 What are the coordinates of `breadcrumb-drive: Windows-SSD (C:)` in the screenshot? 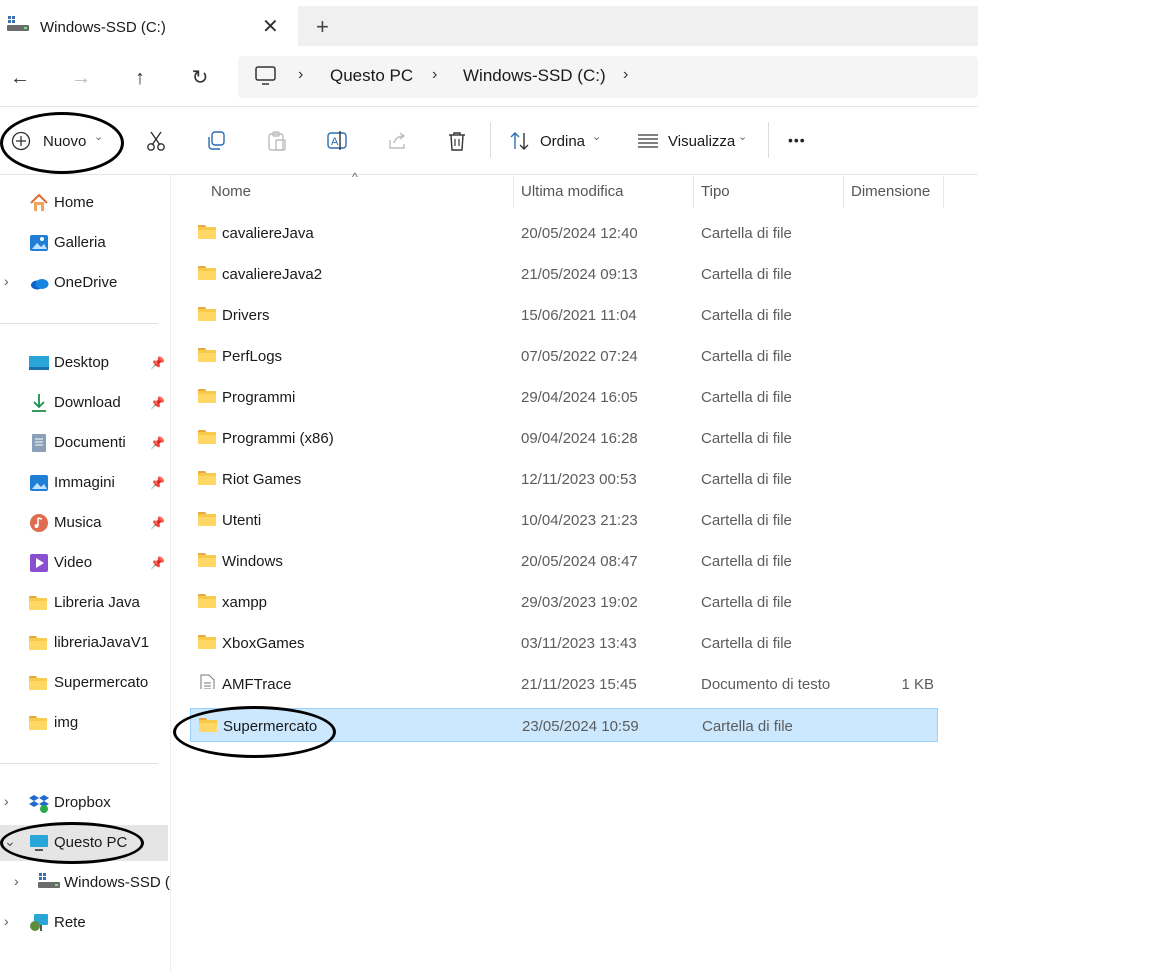 It's located at (534, 76).